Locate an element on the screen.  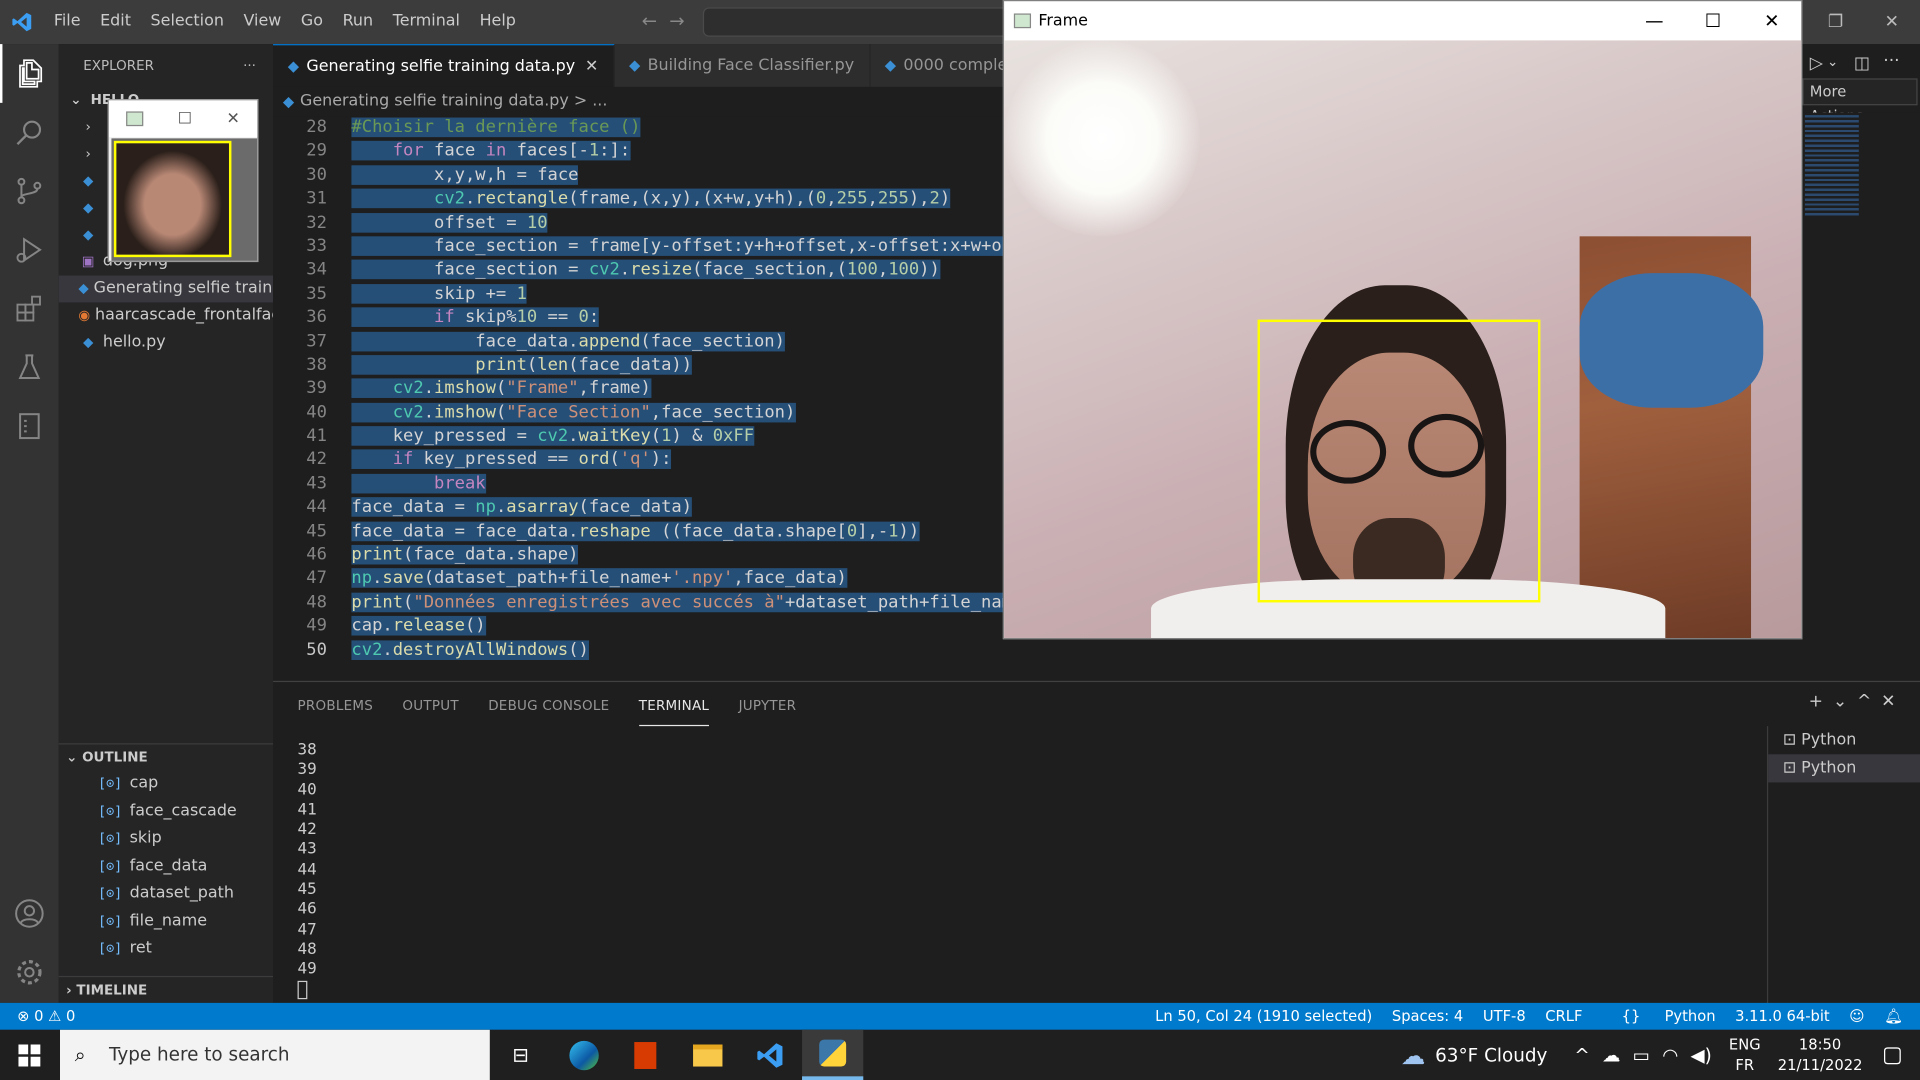
cursor-position: Ln 50, Col 24 (1910 selected) is located at coordinates (1263, 1016).